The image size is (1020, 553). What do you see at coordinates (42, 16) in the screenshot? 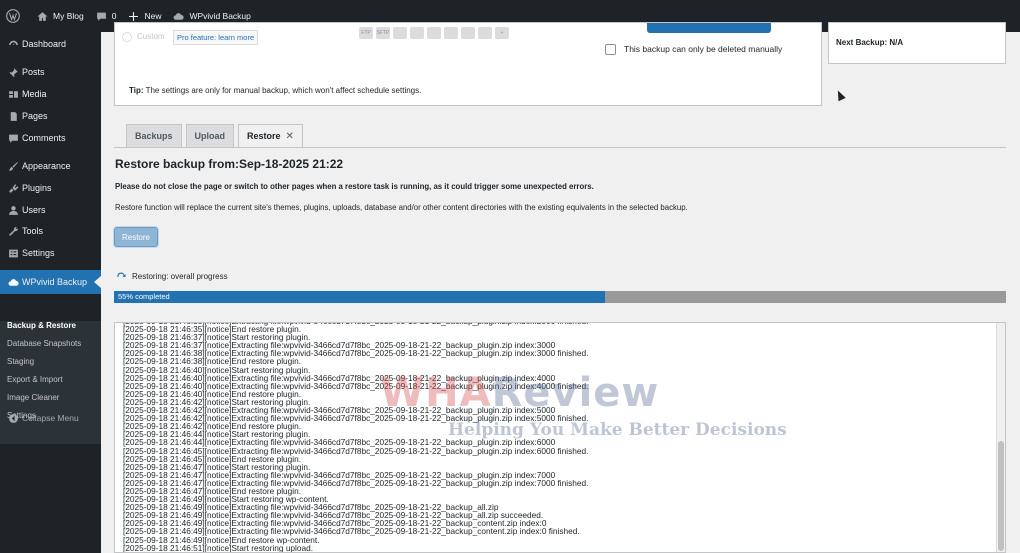
I see `home-icon` at bounding box center [42, 16].